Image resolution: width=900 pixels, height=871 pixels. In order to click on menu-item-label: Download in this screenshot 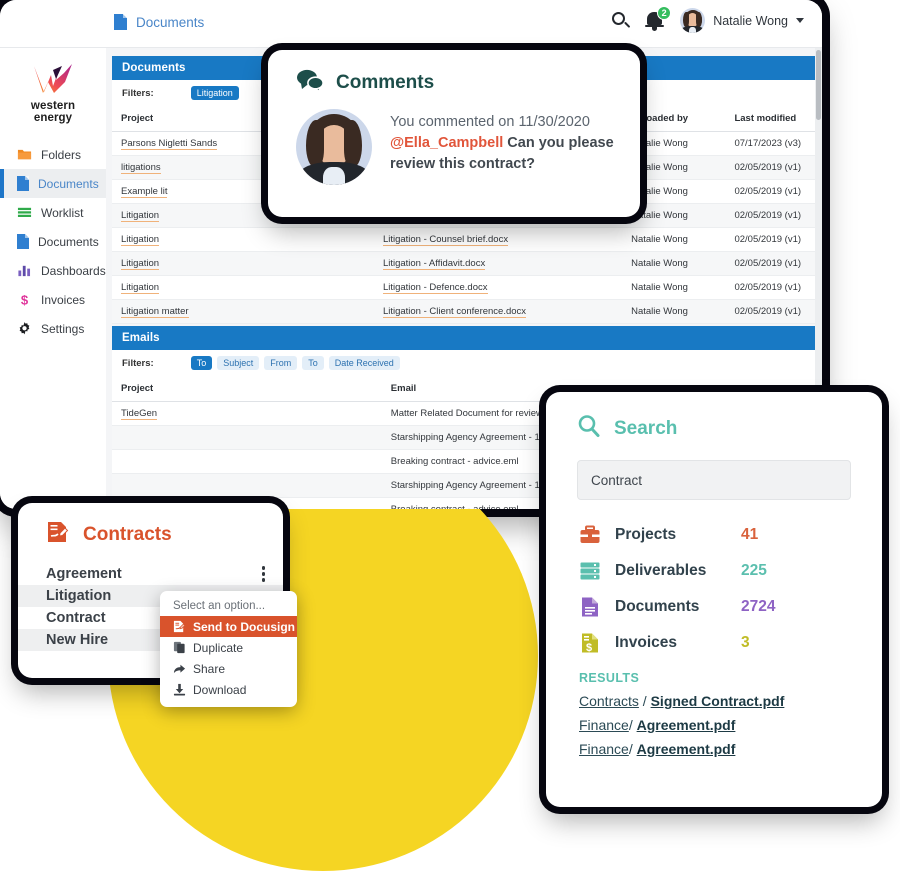, I will do `click(220, 689)`.